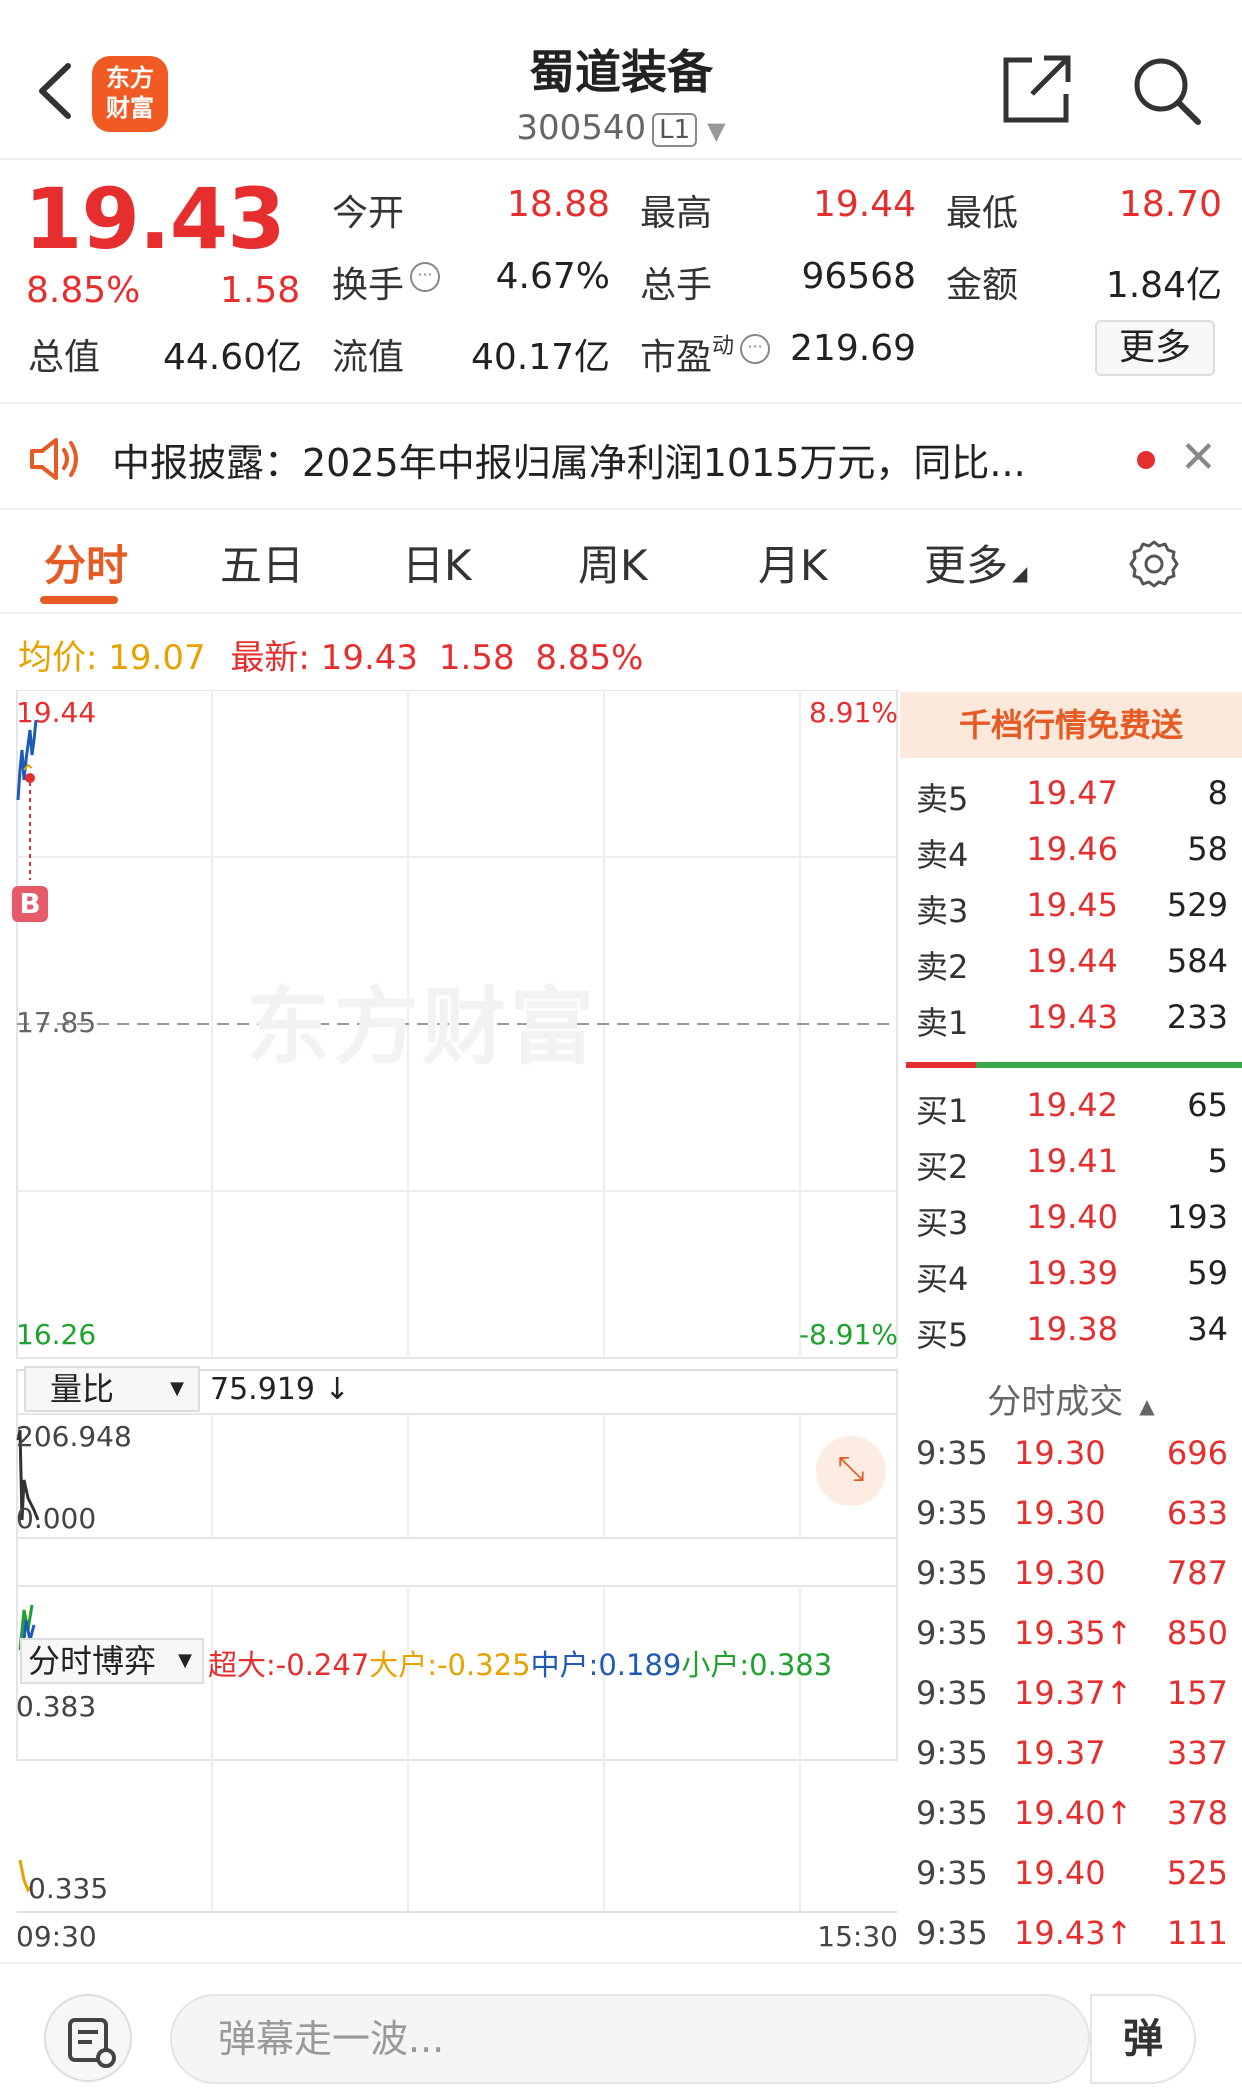 The height and width of the screenshot is (2099, 1242). I want to click on ask-row: 卖5 19.47 8, so click(1072, 796).